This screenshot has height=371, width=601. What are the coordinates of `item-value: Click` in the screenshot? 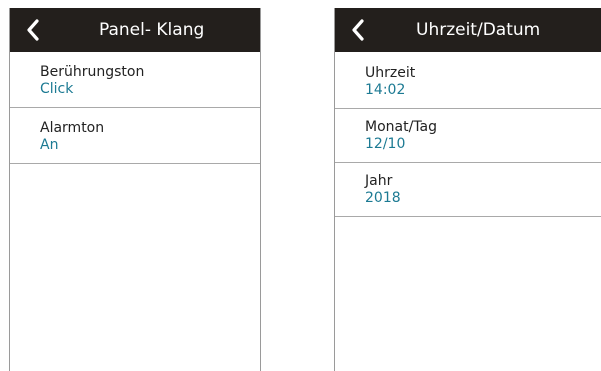 It's located at (57, 89).